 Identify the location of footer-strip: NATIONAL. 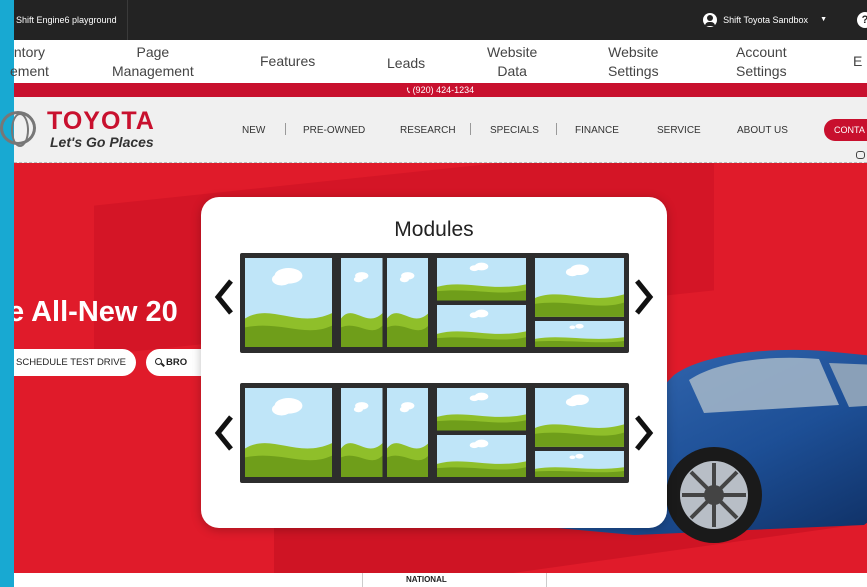
(440, 580).